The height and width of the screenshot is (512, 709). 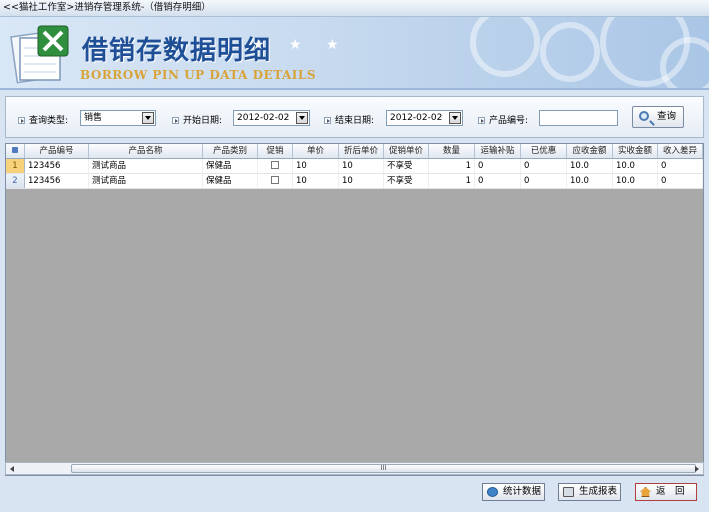 I want to click on stats-icon, so click(x=492, y=492).